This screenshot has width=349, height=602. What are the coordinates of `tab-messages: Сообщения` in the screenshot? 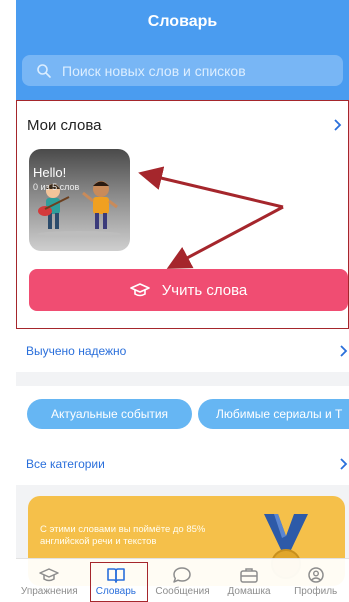 It's located at (182, 580).